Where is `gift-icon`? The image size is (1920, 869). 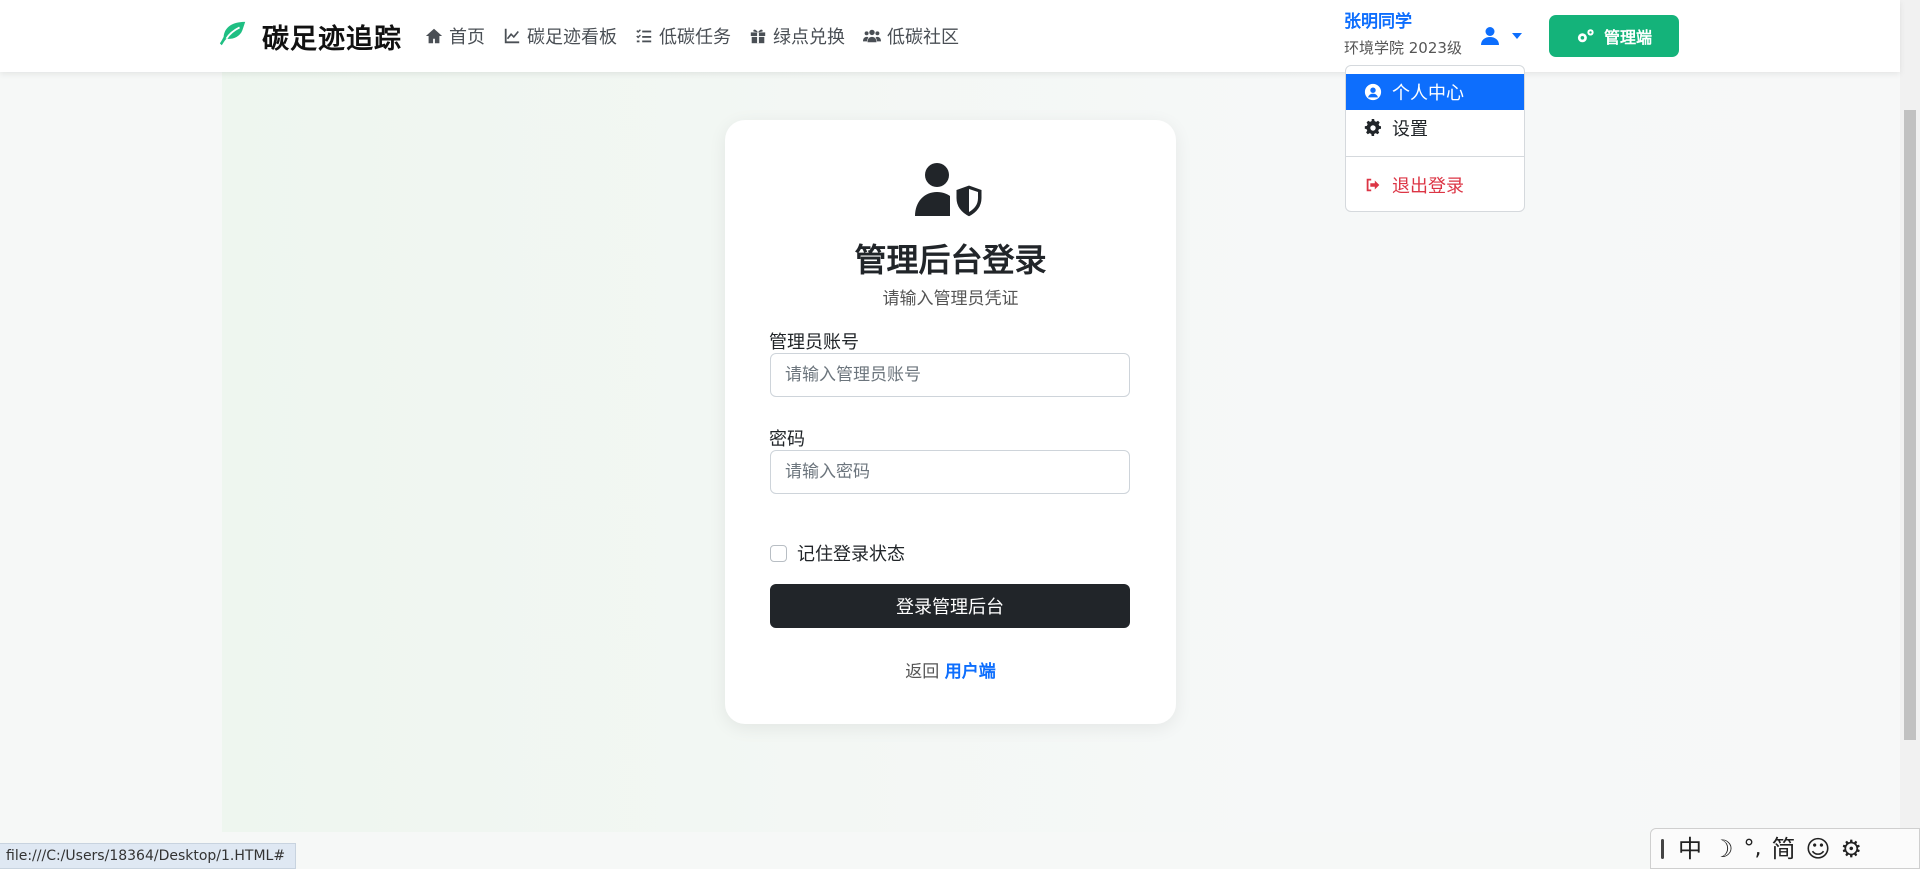 gift-icon is located at coordinates (758, 36).